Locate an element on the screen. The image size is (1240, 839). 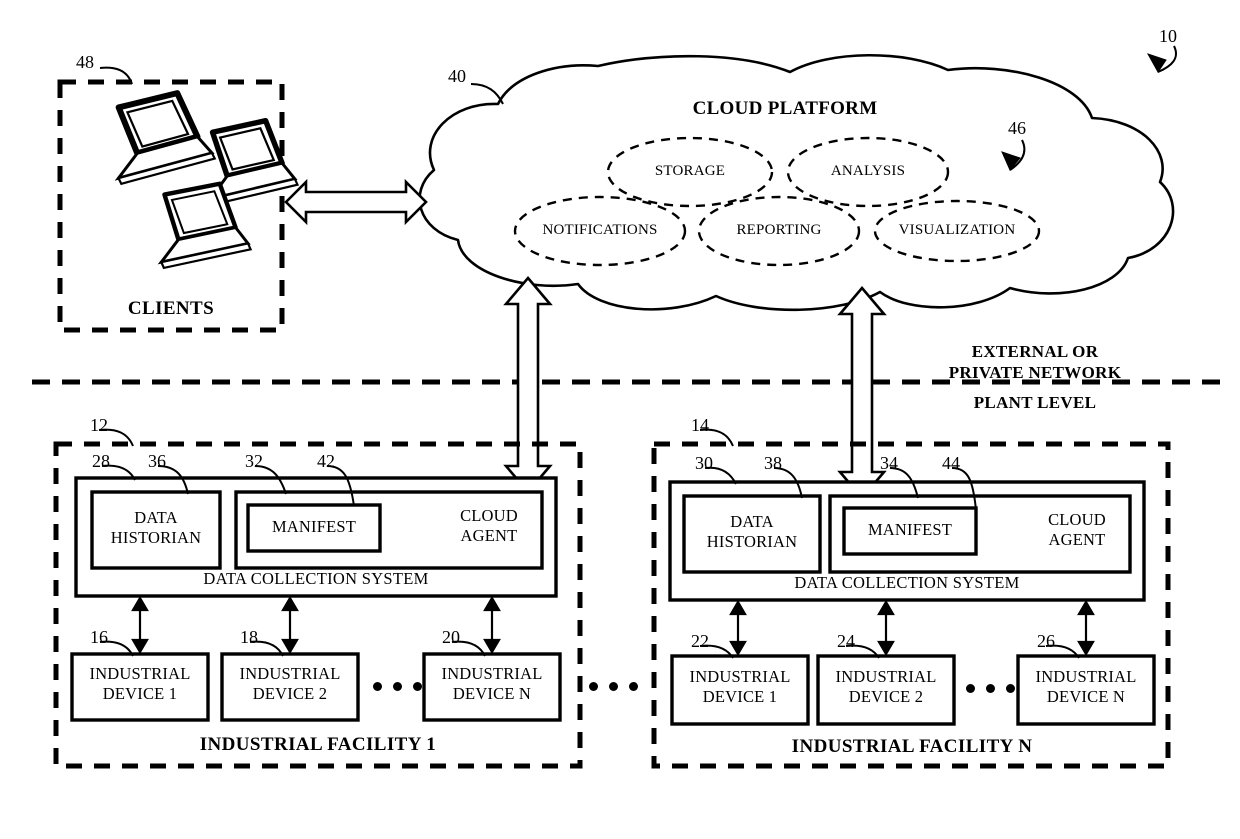
reference-numeral-fn-manifest: 44 is located at coordinates (951, 463).